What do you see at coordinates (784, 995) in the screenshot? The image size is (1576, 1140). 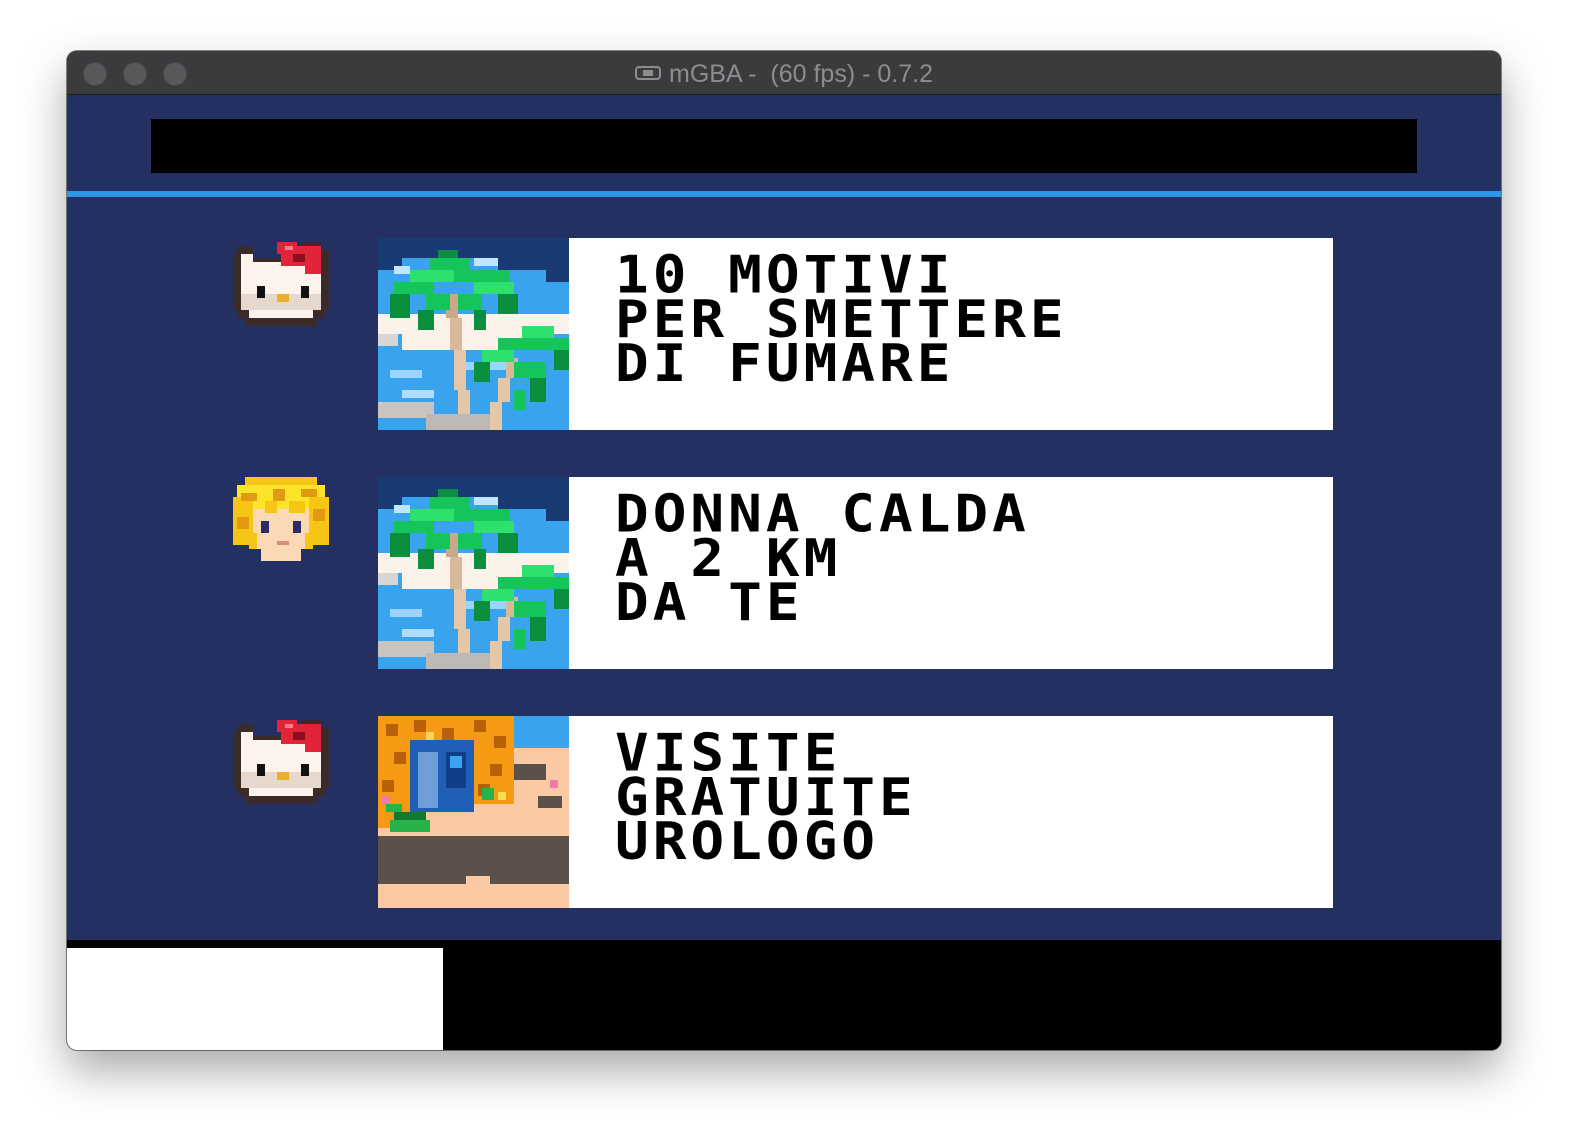 I see `bottom-black-bar` at bounding box center [784, 995].